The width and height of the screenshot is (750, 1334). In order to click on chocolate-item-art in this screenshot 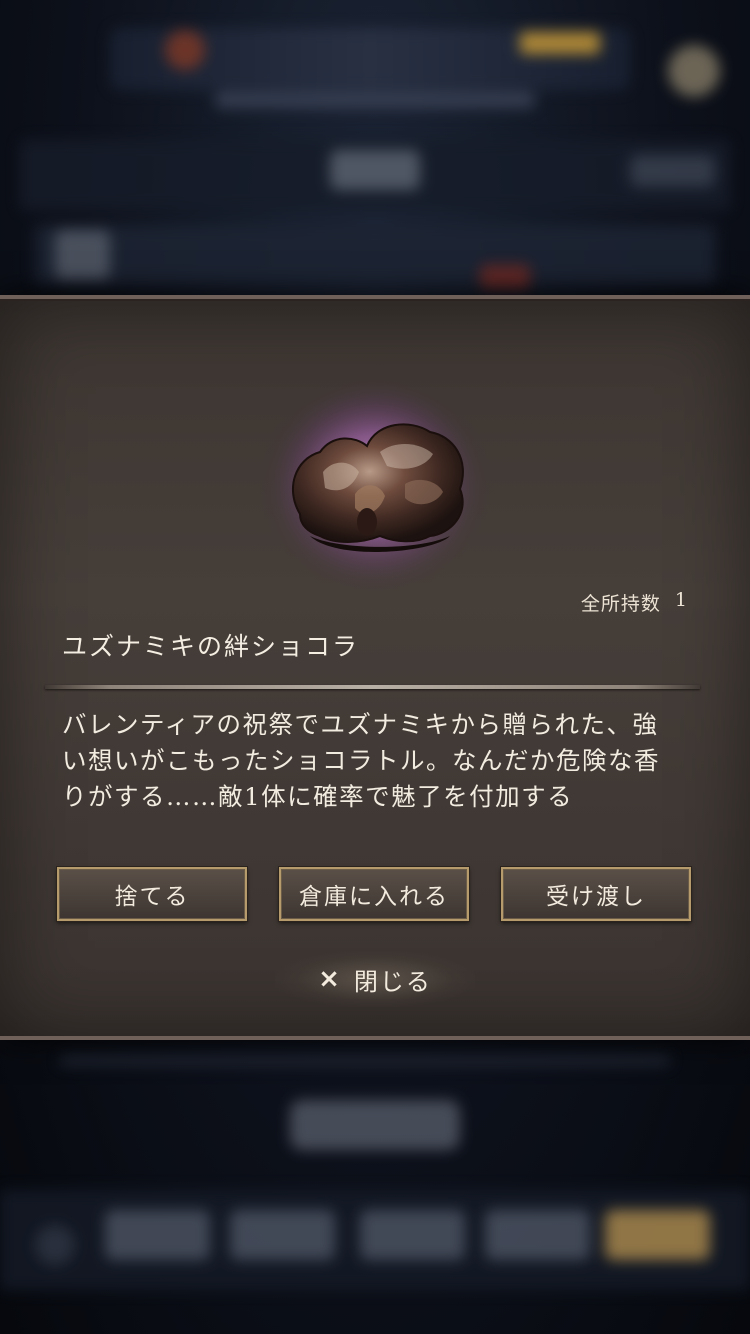, I will do `click(375, 484)`.